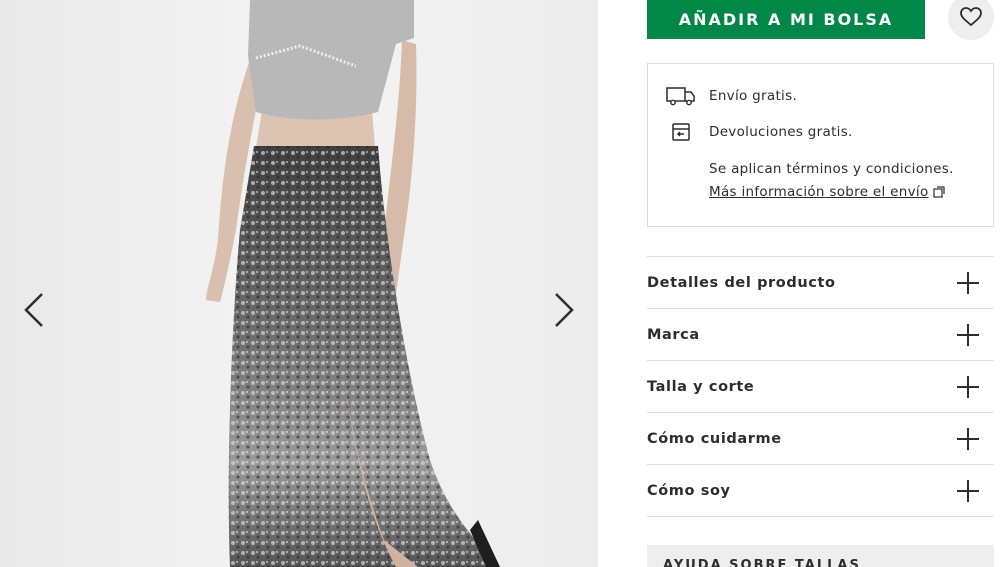 The image size is (1000, 567). What do you see at coordinates (820, 335) in the screenshot?
I see `accordion-item-brand: Marca` at bounding box center [820, 335].